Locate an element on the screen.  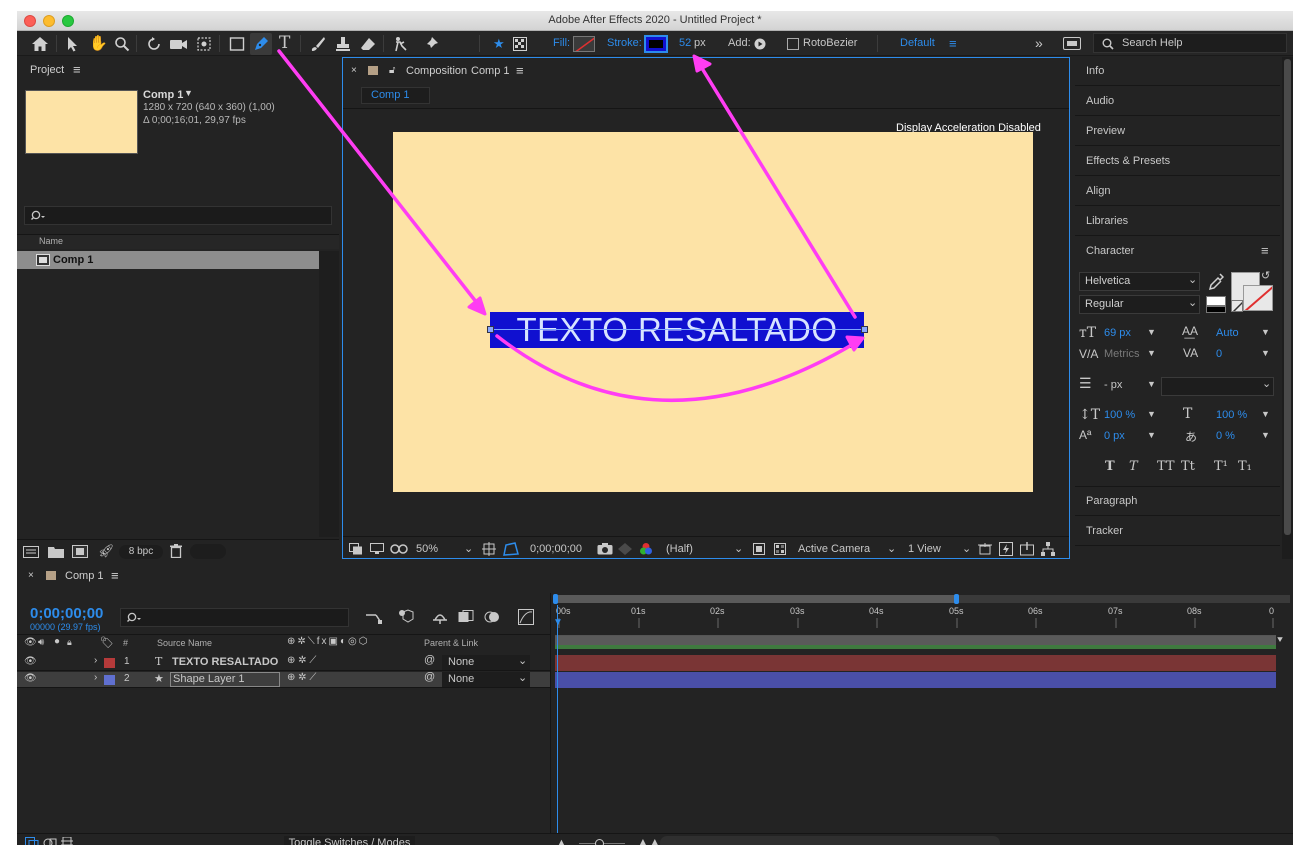
puppet-pin-tool-icon is located at coordinates (431, 43).